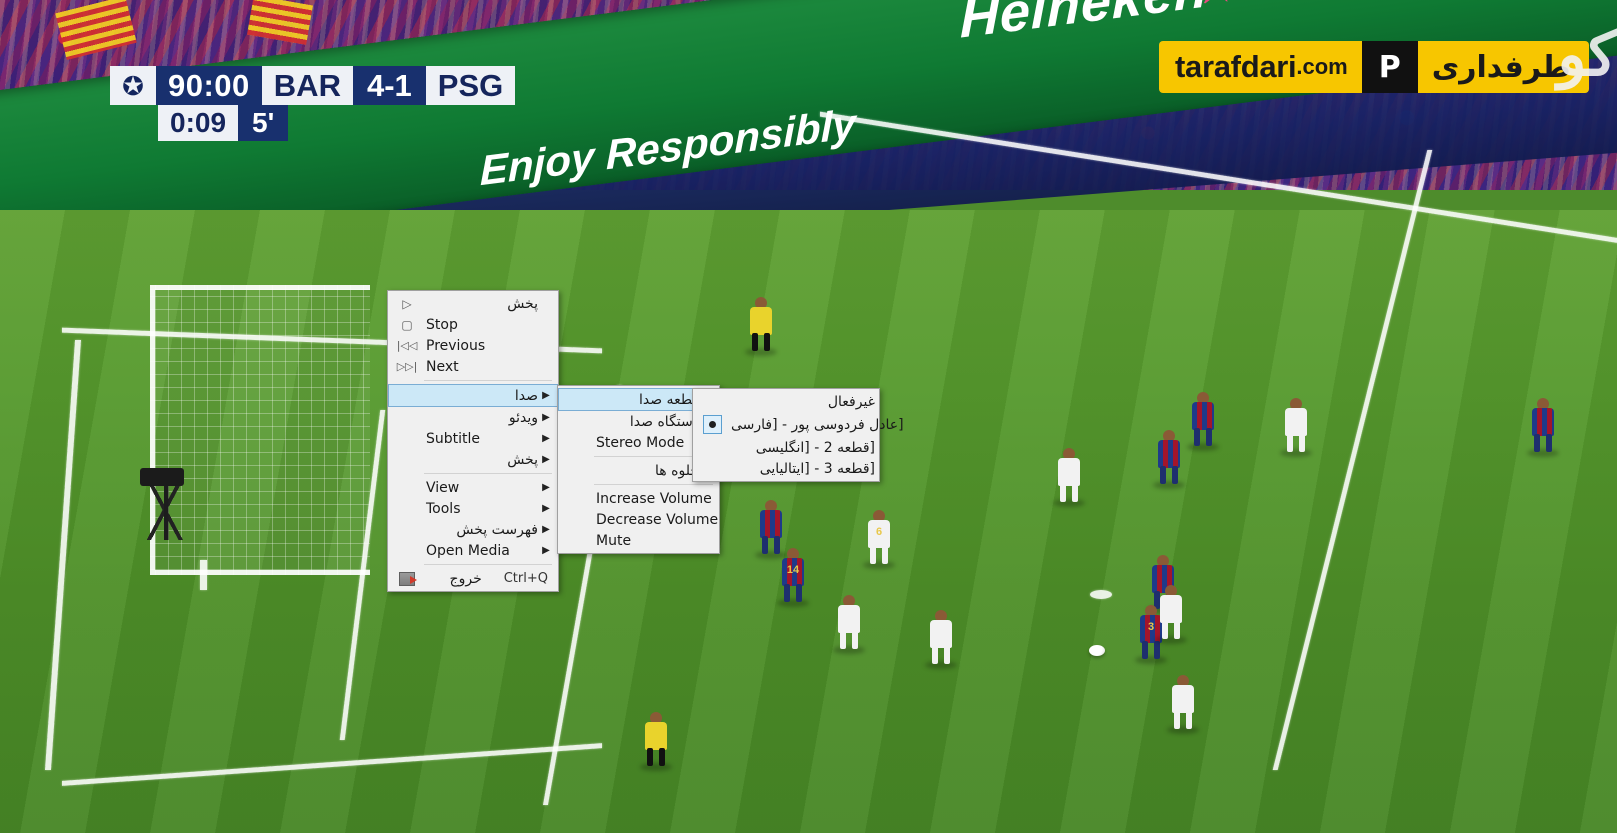 This screenshot has height=833, width=1617. I want to click on menu-item-audio: صدا ▶, so click(473, 395).